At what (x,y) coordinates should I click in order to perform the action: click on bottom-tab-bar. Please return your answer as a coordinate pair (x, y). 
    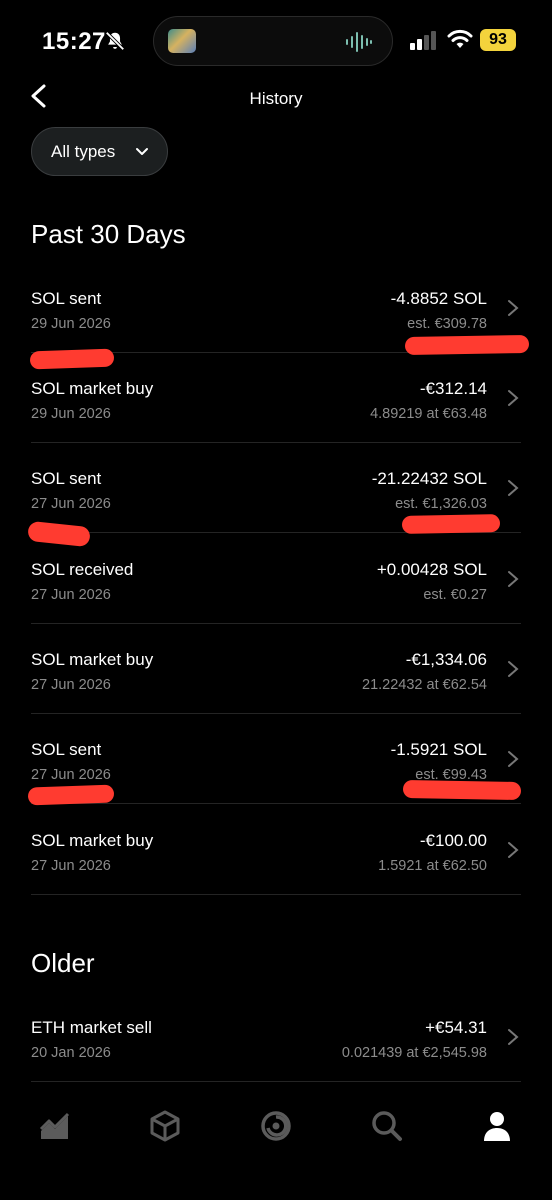
    Looking at the image, I should click on (276, 1130).